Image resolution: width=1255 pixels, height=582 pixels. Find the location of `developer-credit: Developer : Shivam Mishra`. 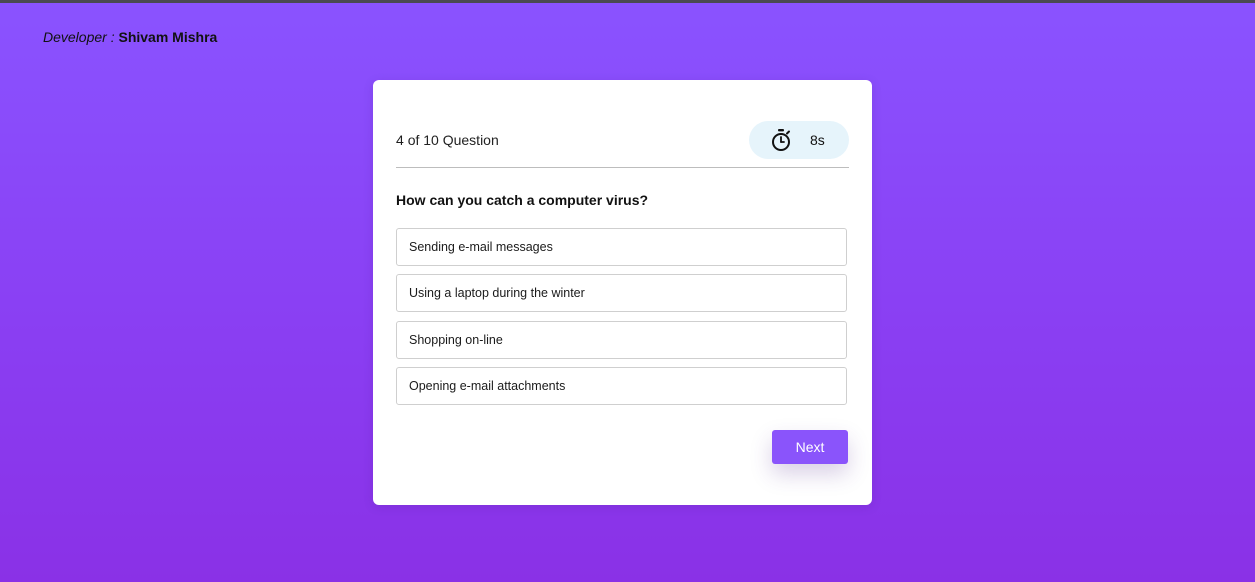

developer-credit: Developer : Shivam Mishra is located at coordinates (130, 37).